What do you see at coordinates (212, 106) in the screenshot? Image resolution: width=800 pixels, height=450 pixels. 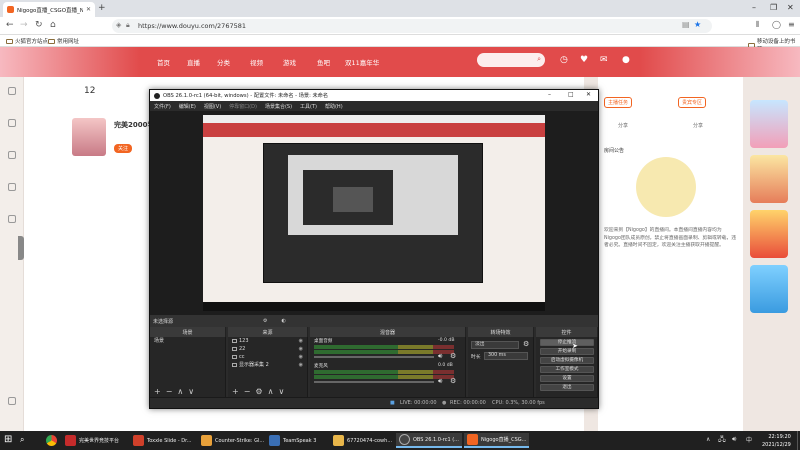 I see `menu-view: 视图(V)` at bounding box center [212, 106].